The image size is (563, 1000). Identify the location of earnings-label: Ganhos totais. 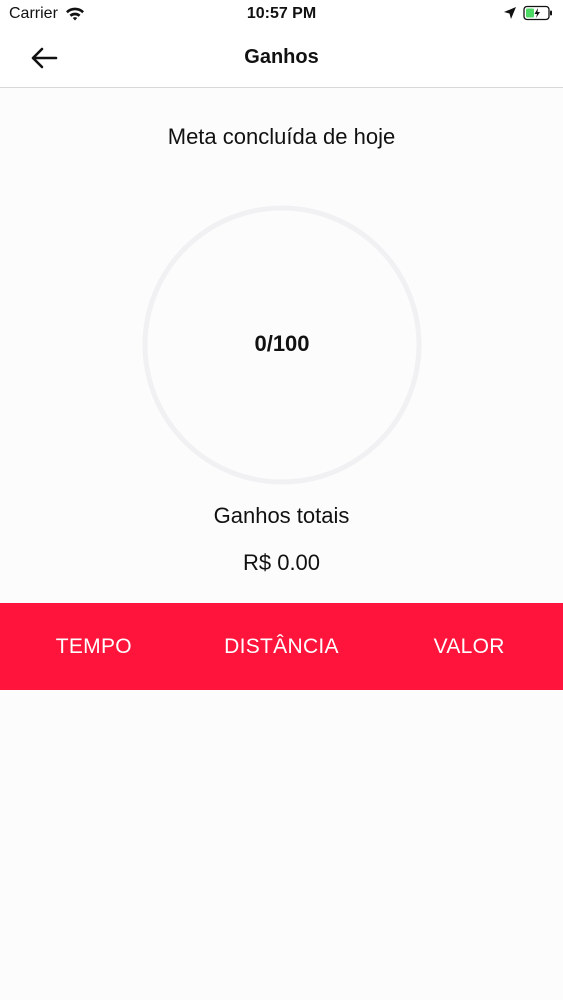
(281, 515).